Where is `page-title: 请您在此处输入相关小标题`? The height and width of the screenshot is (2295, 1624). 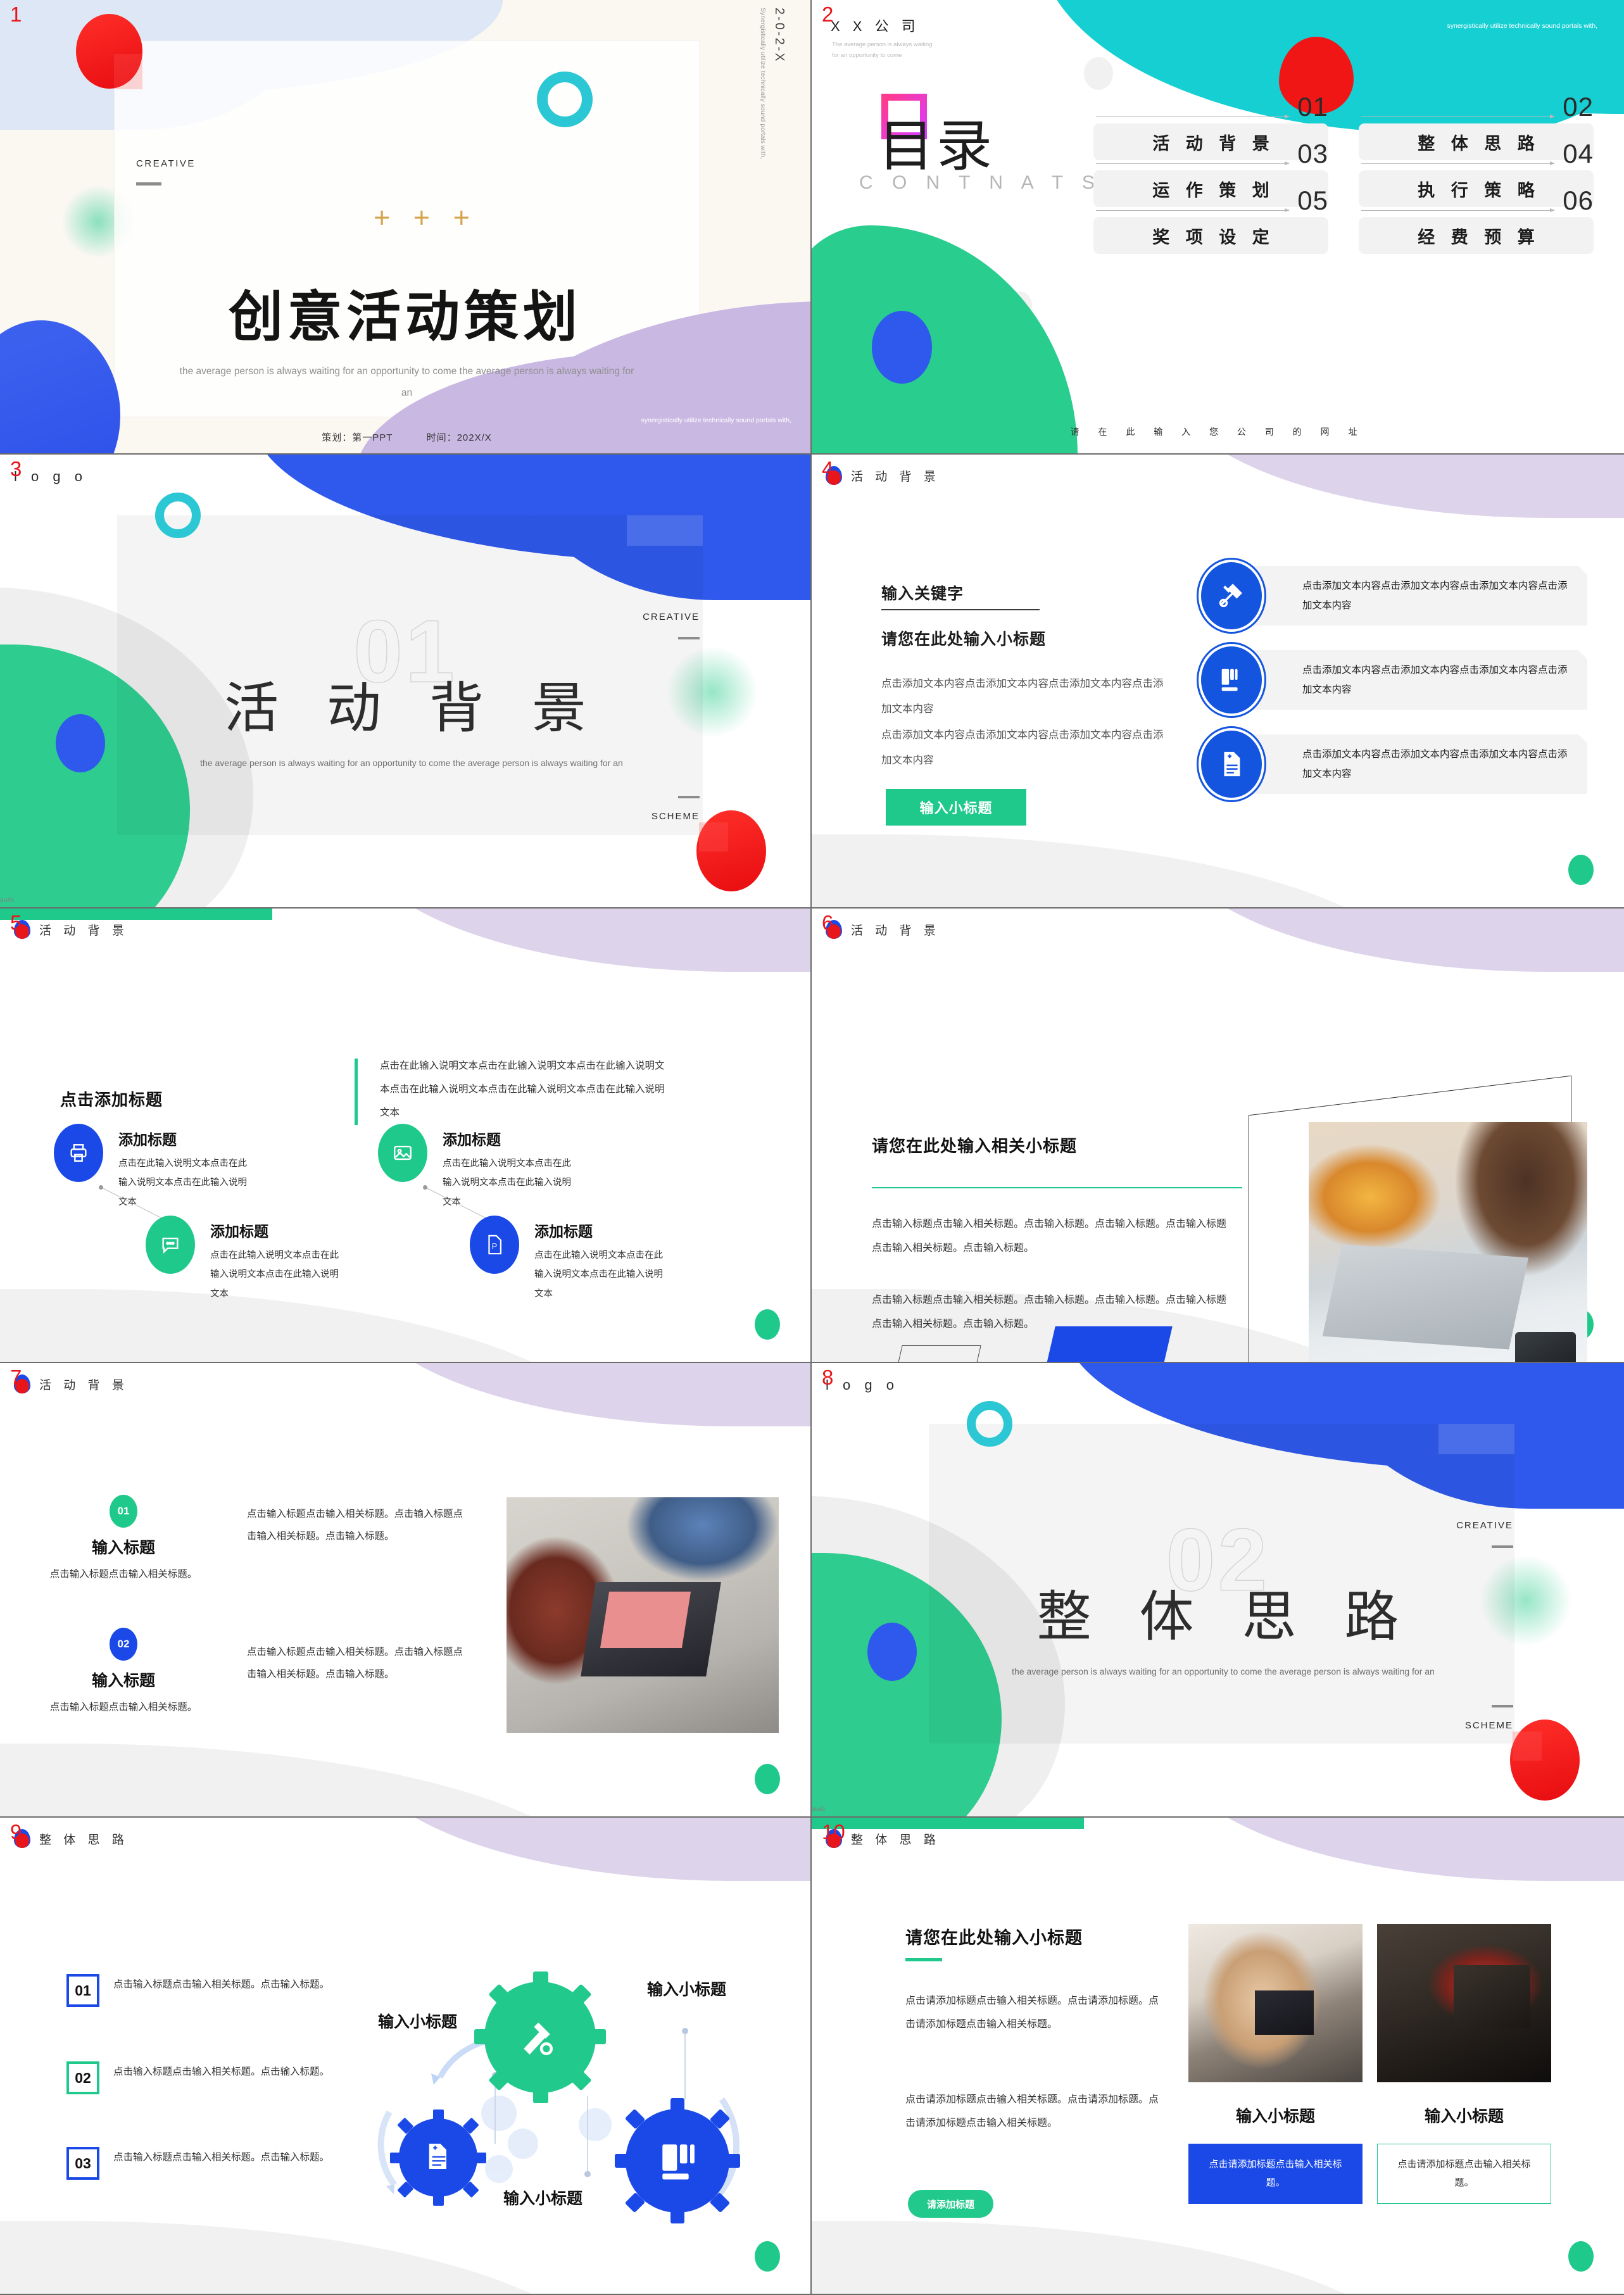 page-title: 请您在此处输入相关小标题 is located at coordinates (975, 1145).